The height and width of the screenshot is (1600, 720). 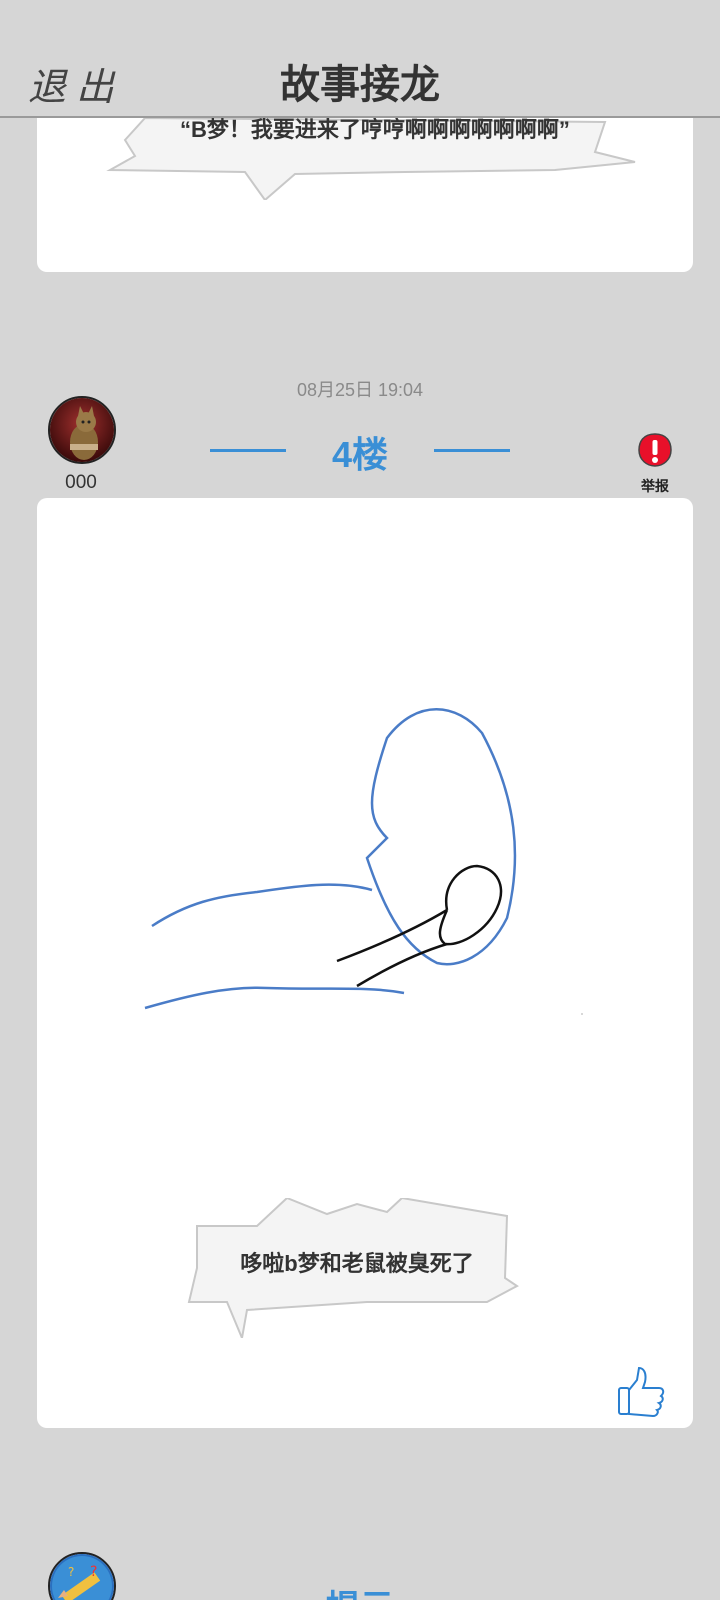 I want to click on top-bar: 退出 故事接龙, so click(x=360, y=59).